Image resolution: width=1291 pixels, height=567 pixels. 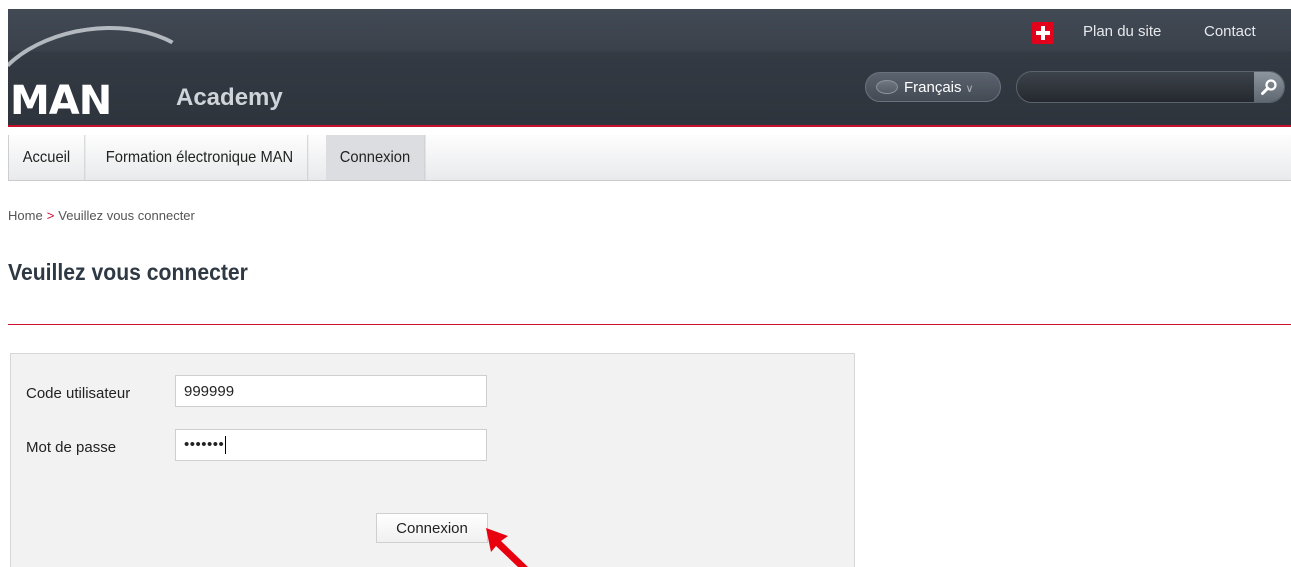 I want to click on search-input, so click(x=1137, y=87).